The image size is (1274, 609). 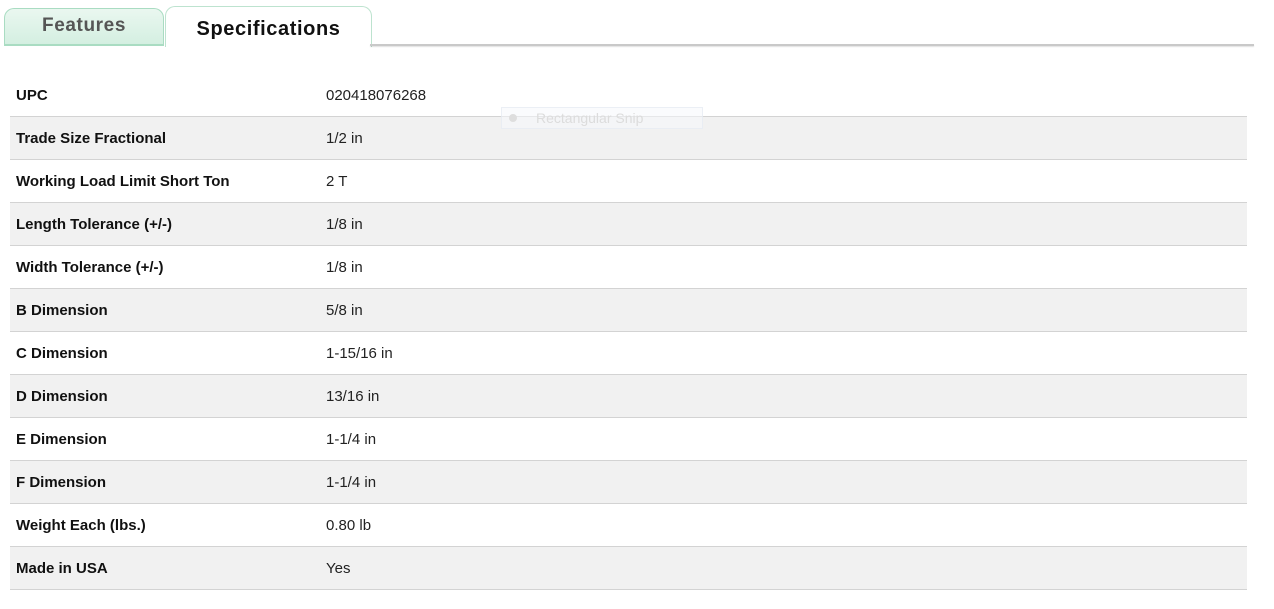 I want to click on spec-label: UPC, so click(x=32, y=95).